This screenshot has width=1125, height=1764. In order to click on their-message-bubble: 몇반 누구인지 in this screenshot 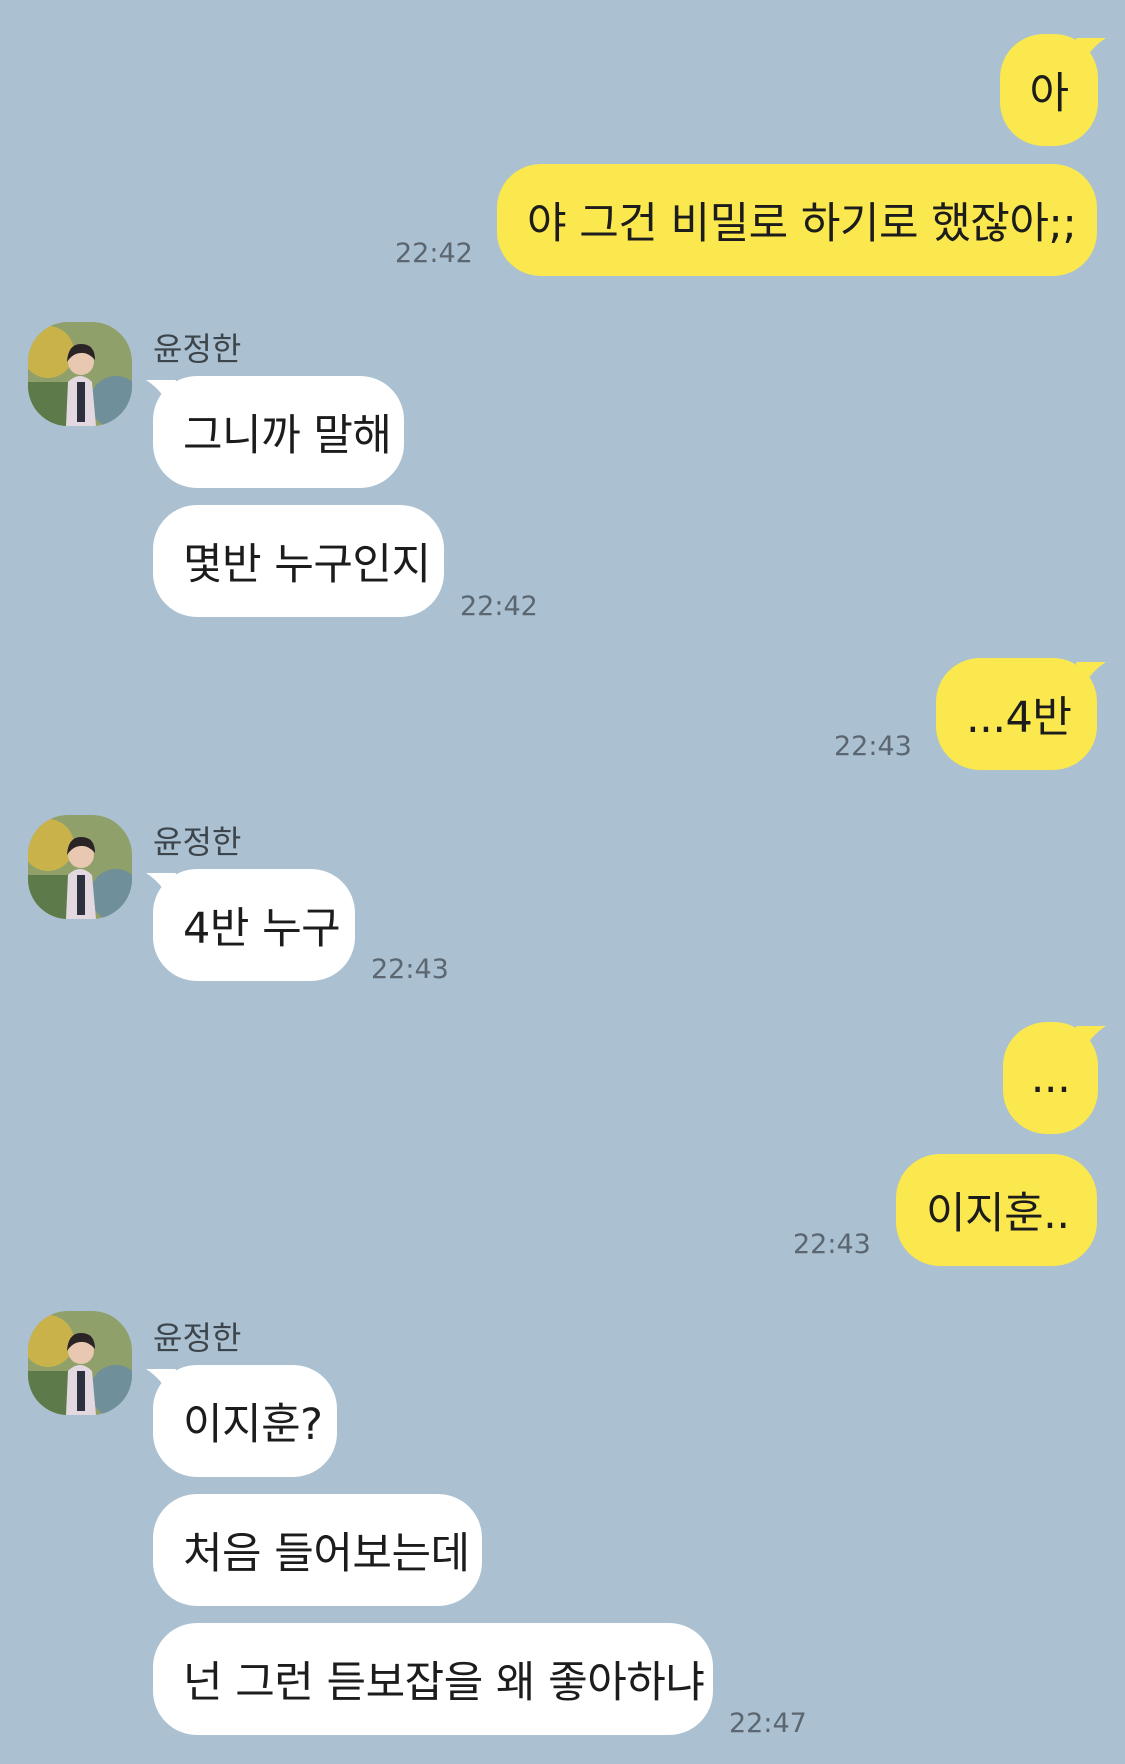, I will do `click(298, 561)`.